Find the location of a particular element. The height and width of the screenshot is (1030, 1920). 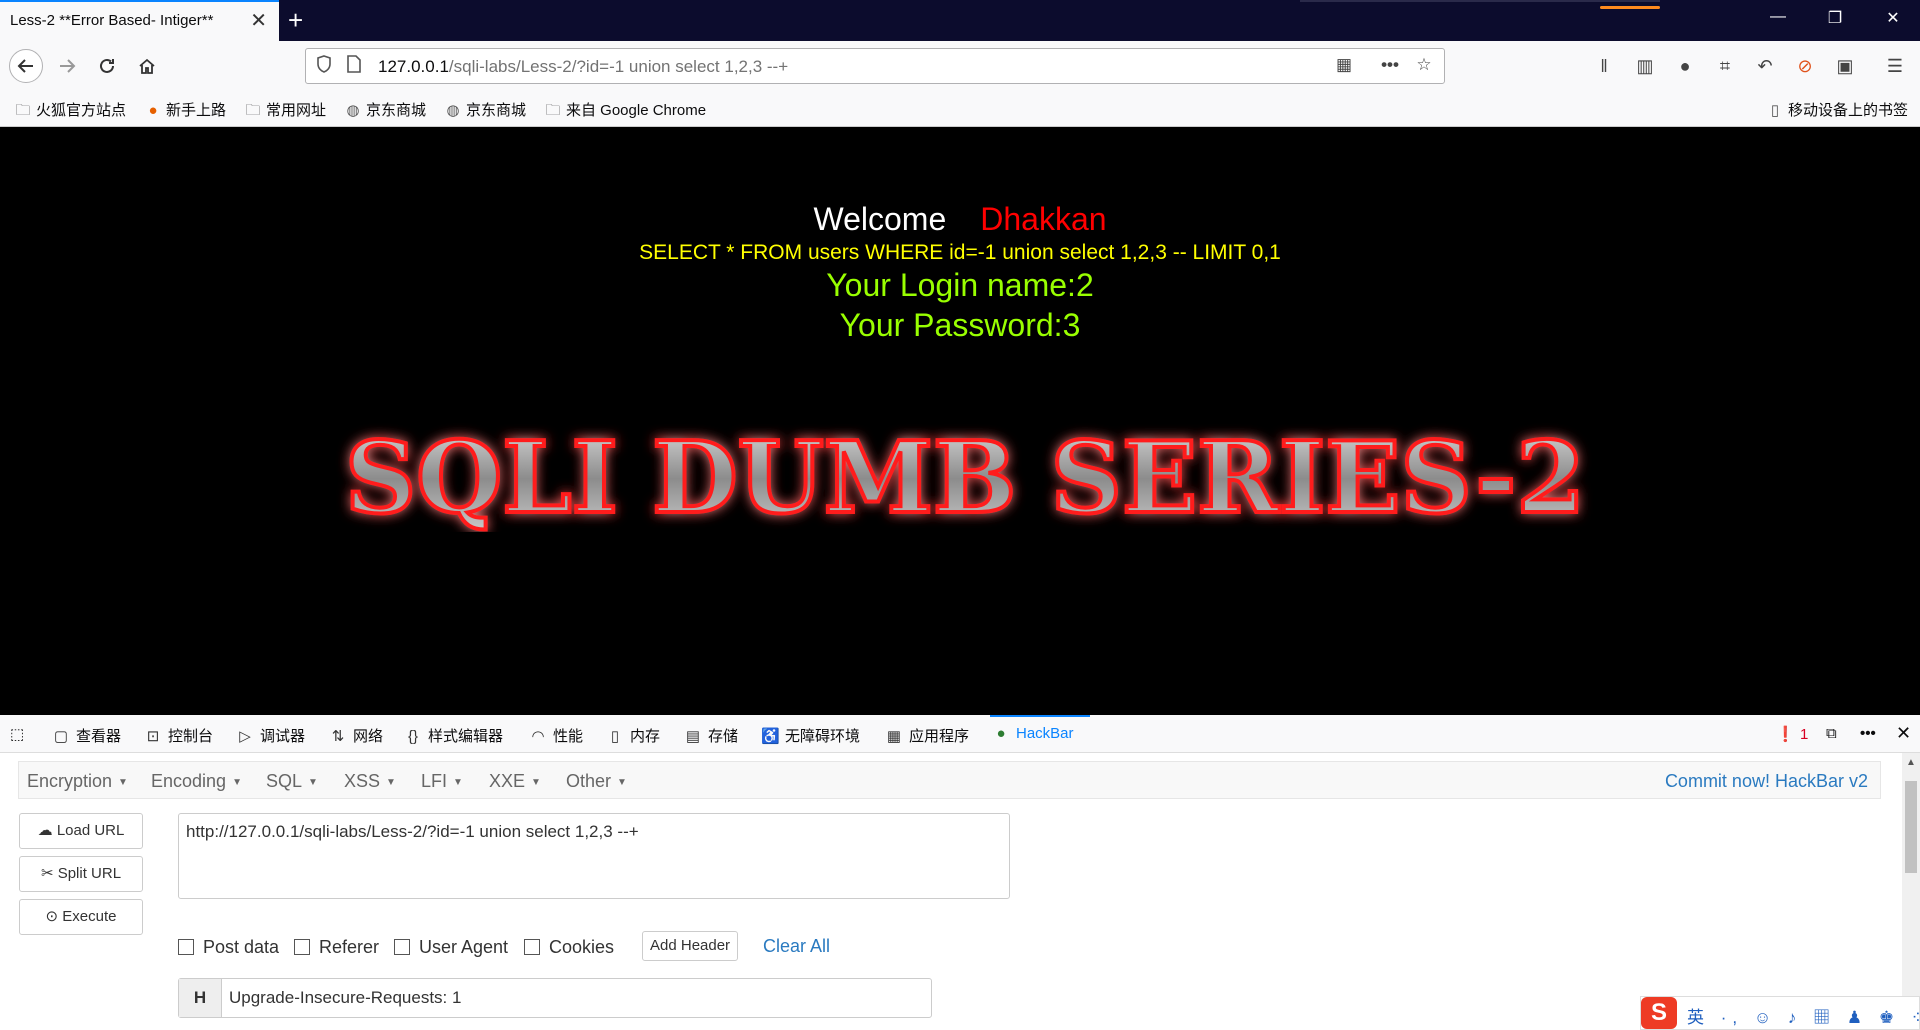

load-url-button: ☁ Load URL is located at coordinates (81, 831).